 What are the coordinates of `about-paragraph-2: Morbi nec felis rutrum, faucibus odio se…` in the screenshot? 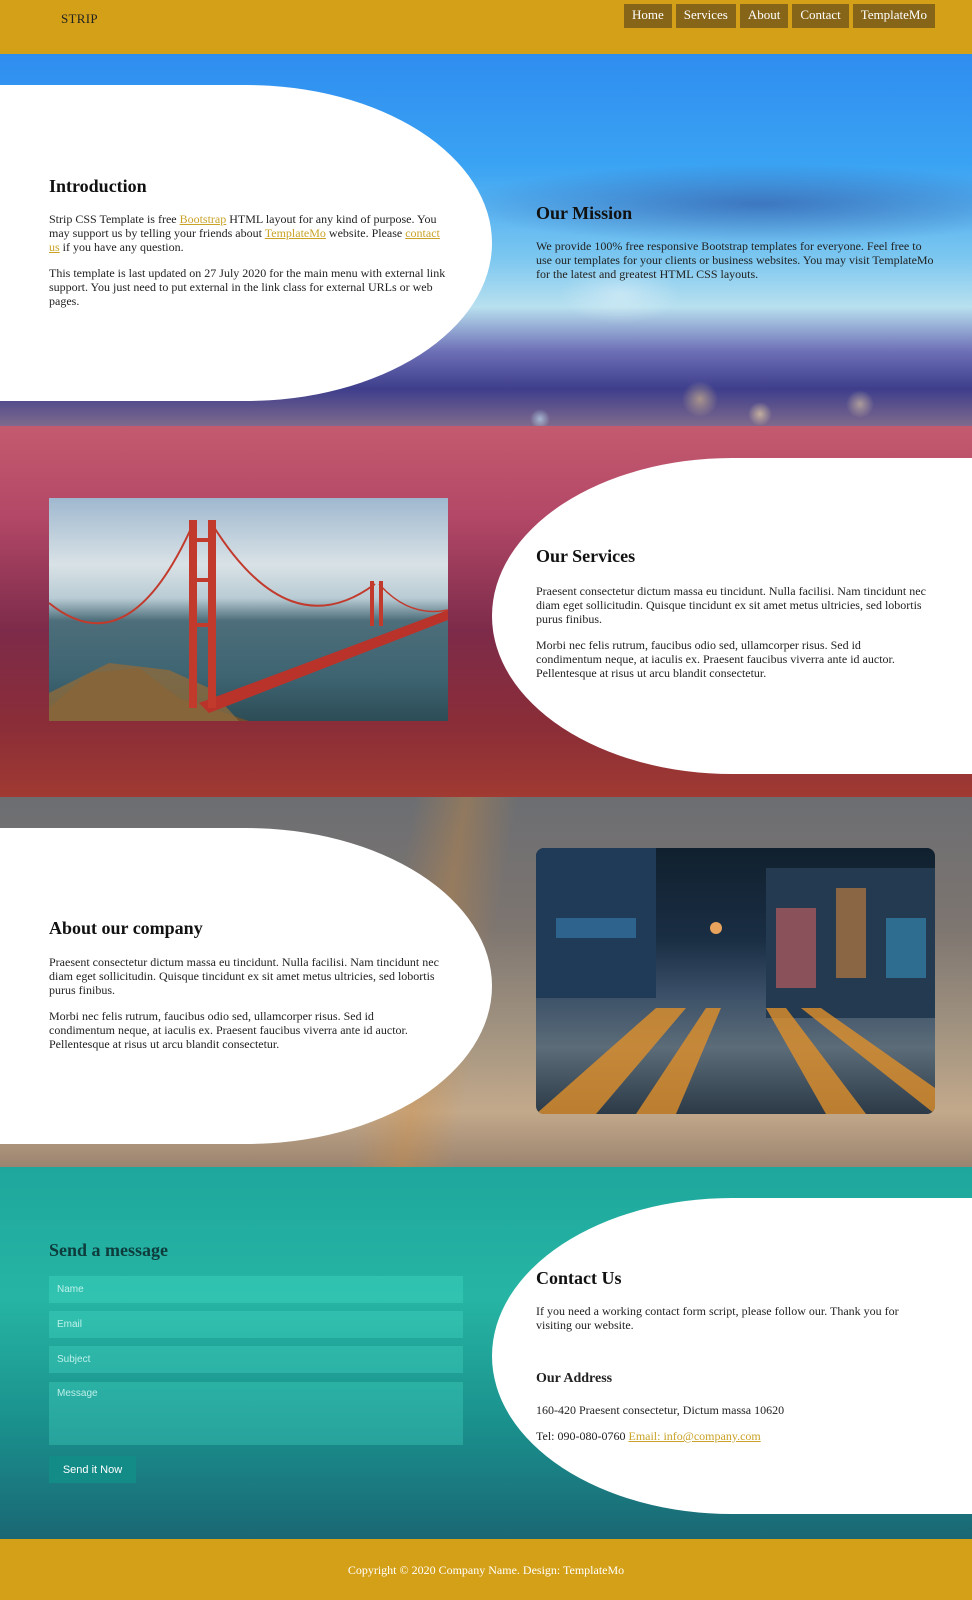 It's located at (228, 1030).